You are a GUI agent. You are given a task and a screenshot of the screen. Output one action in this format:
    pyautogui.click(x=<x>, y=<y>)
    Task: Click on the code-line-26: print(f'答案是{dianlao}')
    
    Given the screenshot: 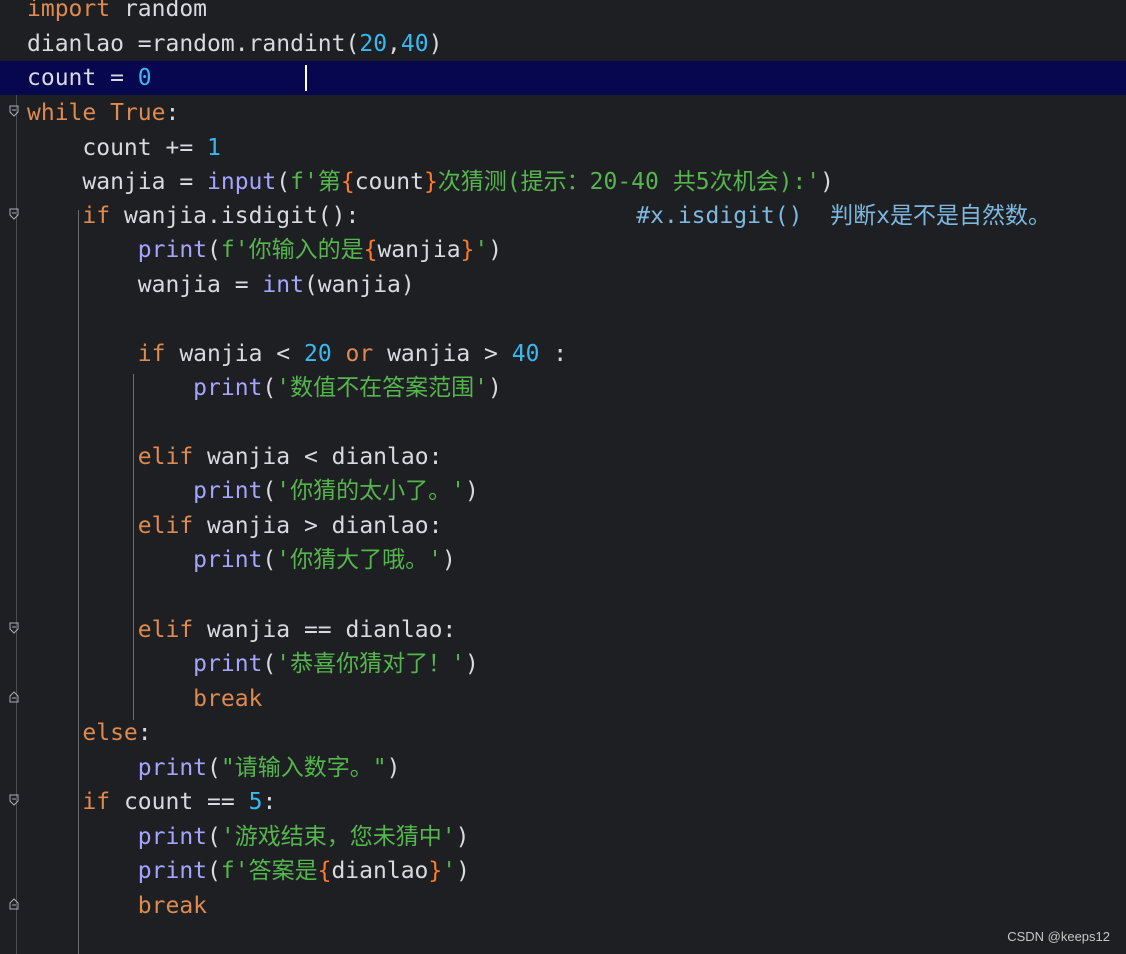 What is the action you would take?
    pyautogui.click(x=563, y=871)
    